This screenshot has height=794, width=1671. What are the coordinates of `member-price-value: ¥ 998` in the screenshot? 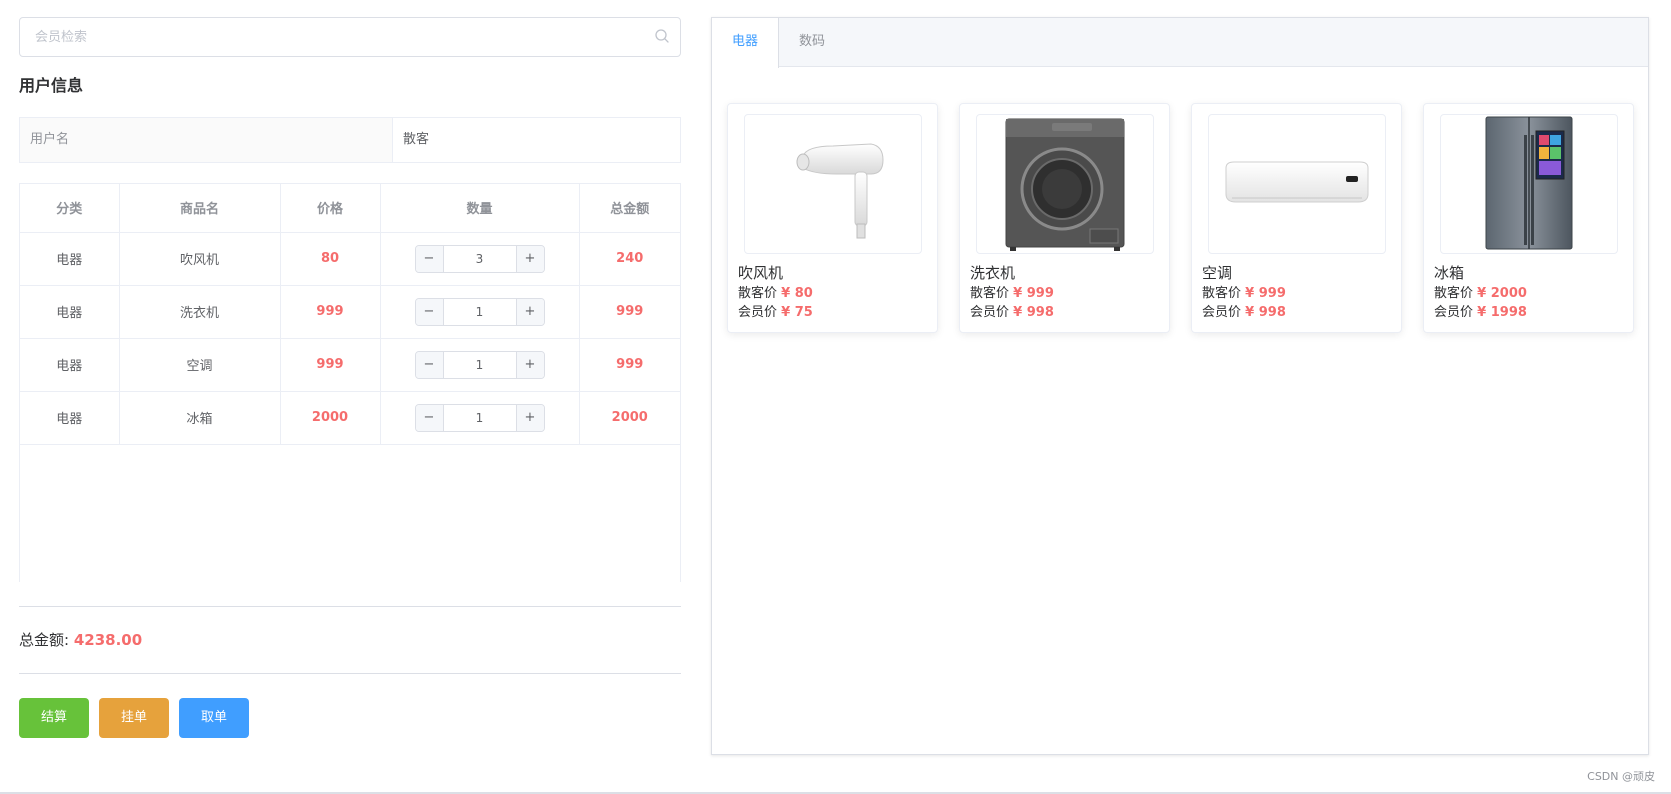 It's located at (1265, 312).